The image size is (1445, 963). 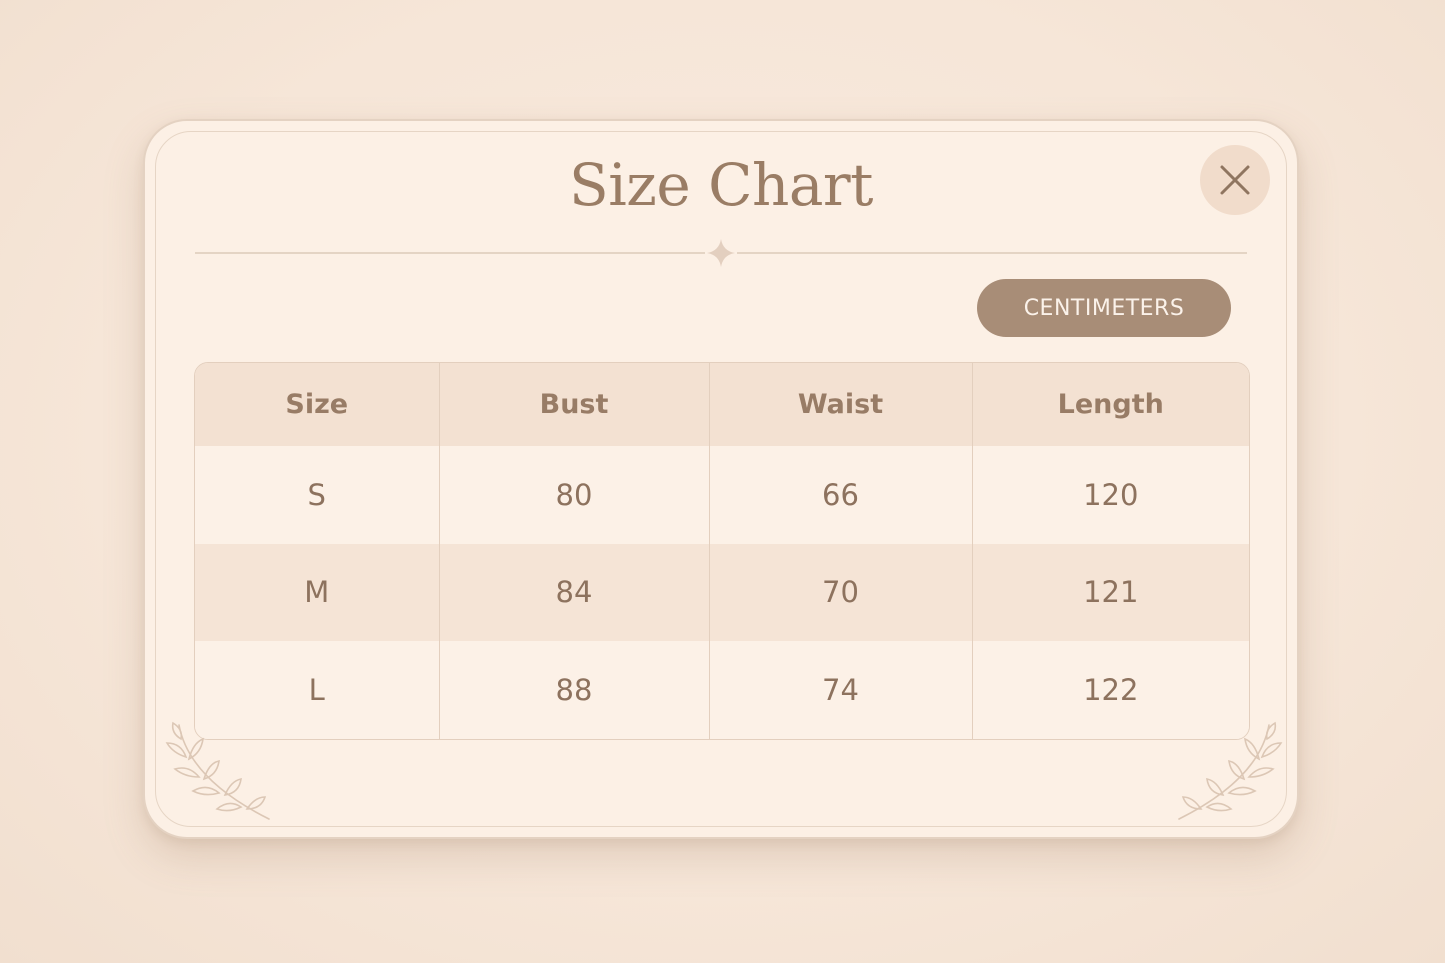 I want to click on table-cell: 70, so click(x=840, y=592).